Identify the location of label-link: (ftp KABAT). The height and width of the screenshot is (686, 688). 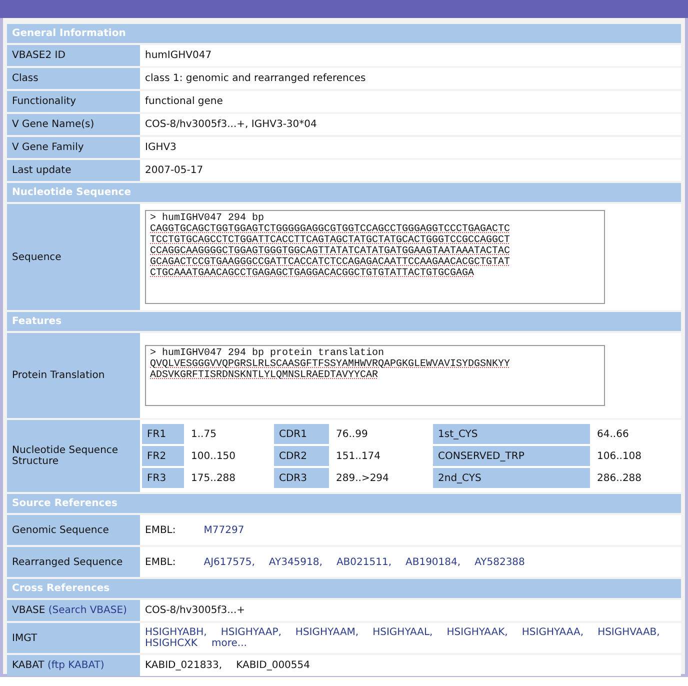
(75, 665).